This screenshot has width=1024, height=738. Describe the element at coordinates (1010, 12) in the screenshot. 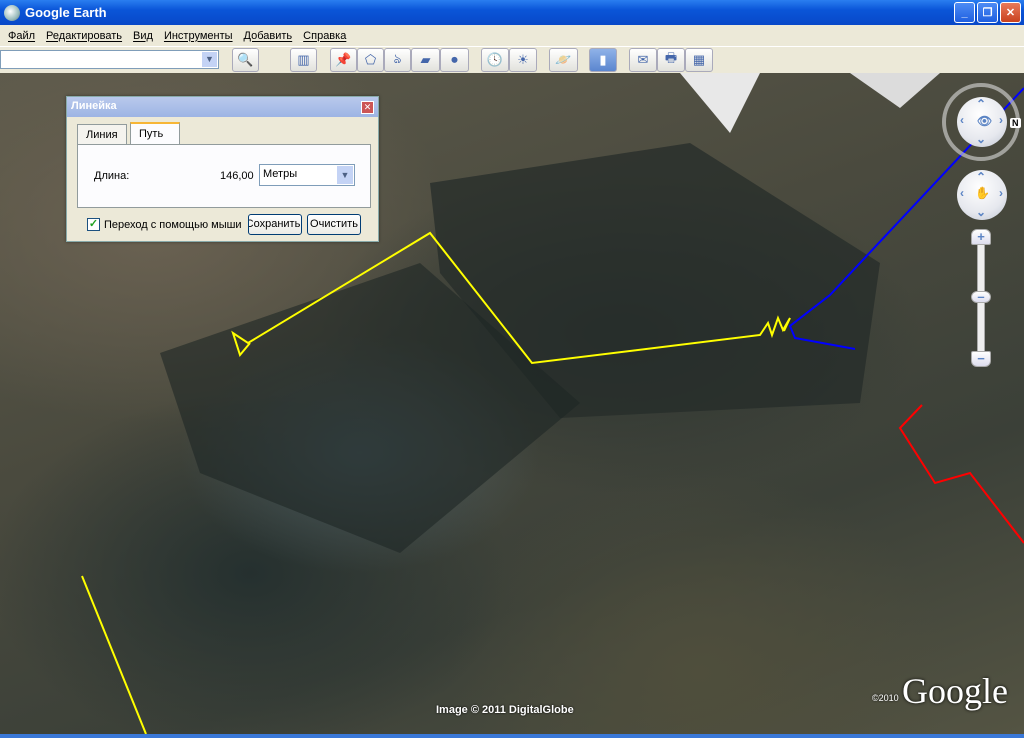

I see `close-button: ✕` at that location.